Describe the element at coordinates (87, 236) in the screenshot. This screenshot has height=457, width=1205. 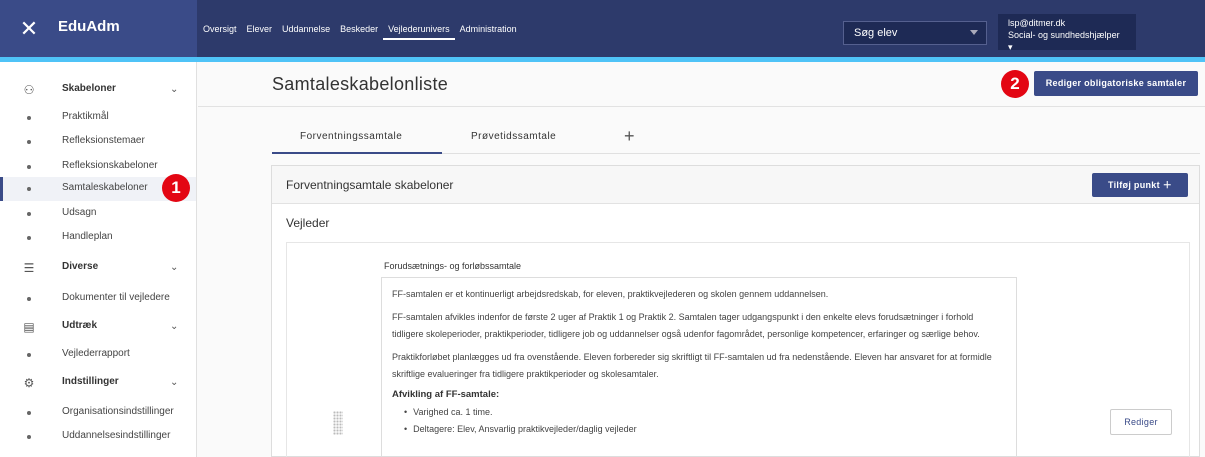
I see `sidebar-item-label: Handleplan` at that location.